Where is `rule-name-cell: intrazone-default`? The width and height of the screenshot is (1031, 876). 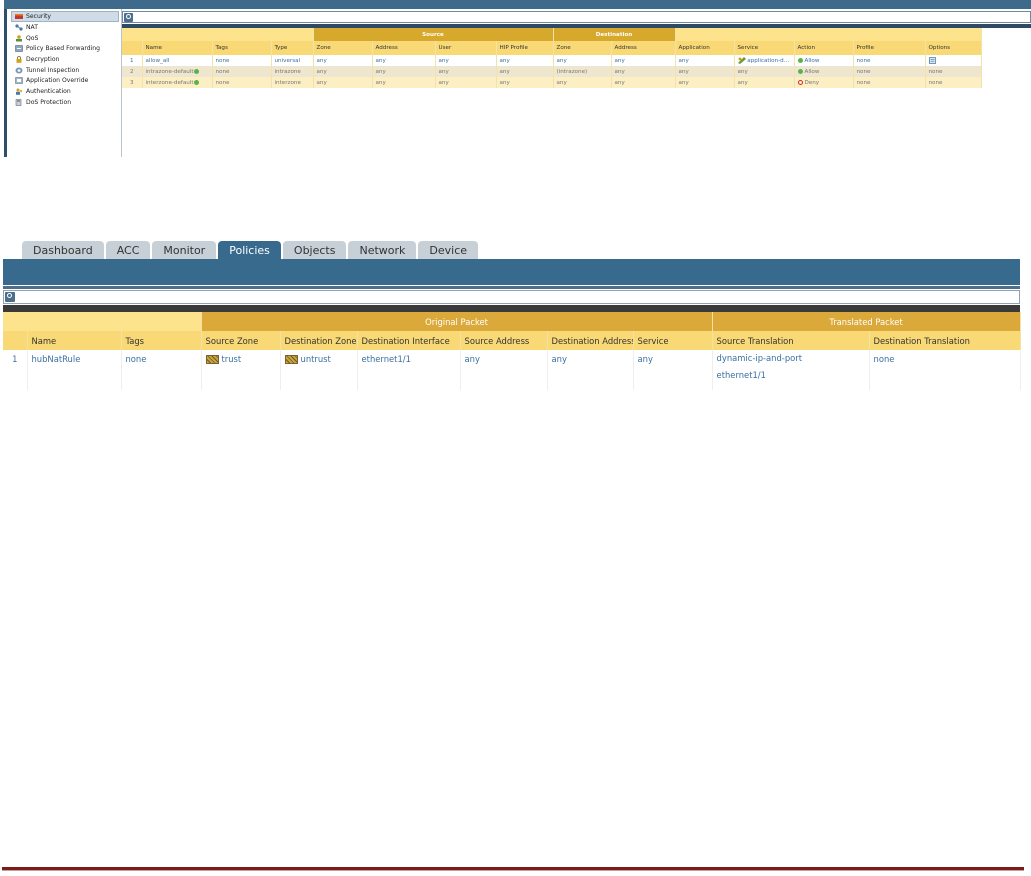 rule-name-cell: intrazone-default is located at coordinates (177, 71).